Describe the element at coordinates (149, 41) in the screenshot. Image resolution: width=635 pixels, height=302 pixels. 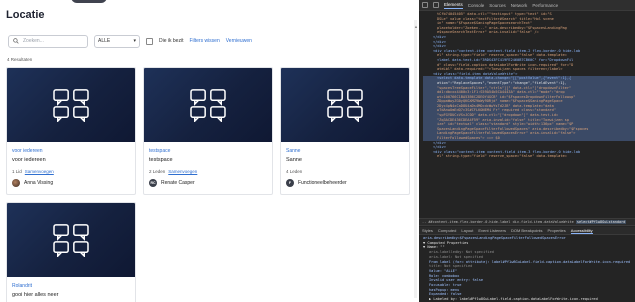
I see `owned-checkbox` at that location.